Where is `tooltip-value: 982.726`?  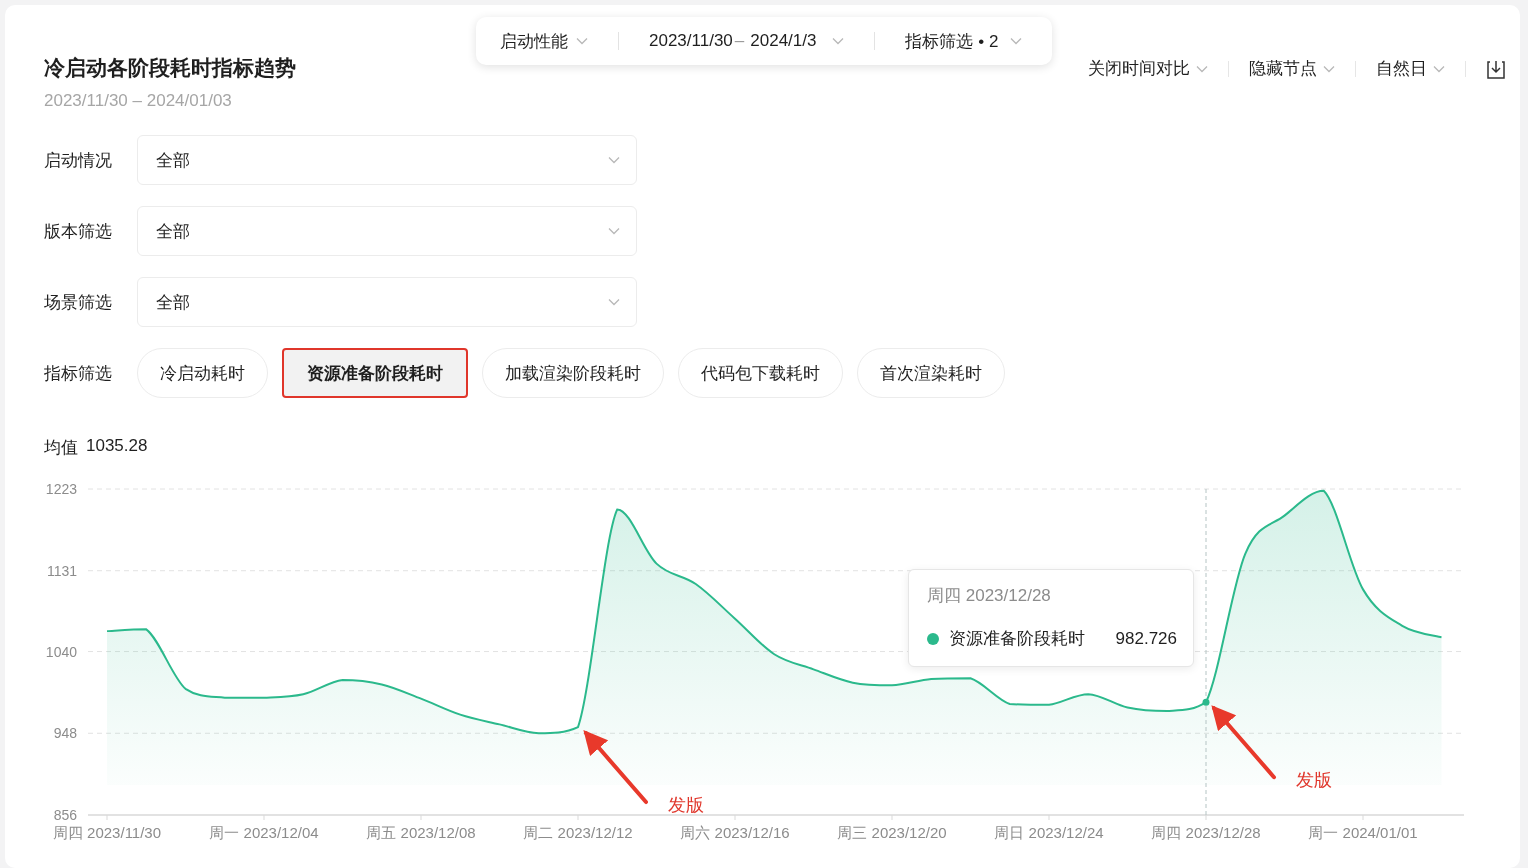 tooltip-value: 982.726 is located at coordinates (1146, 638).